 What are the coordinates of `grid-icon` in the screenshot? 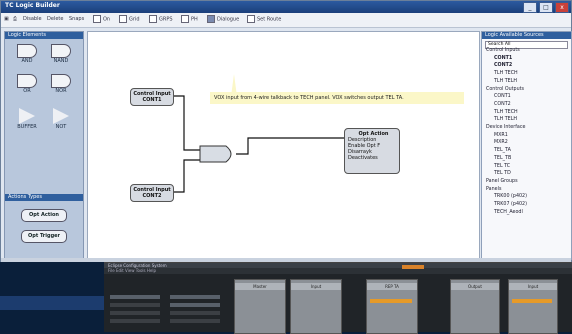 It's located at (211, 19).